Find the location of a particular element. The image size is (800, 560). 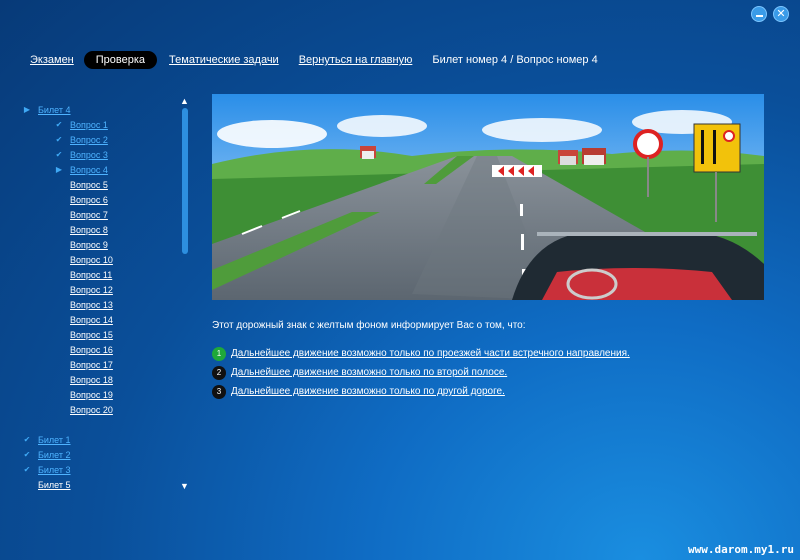

sidebar-current-ticket-label: Билет 4 is located at coordinates (54, 110).